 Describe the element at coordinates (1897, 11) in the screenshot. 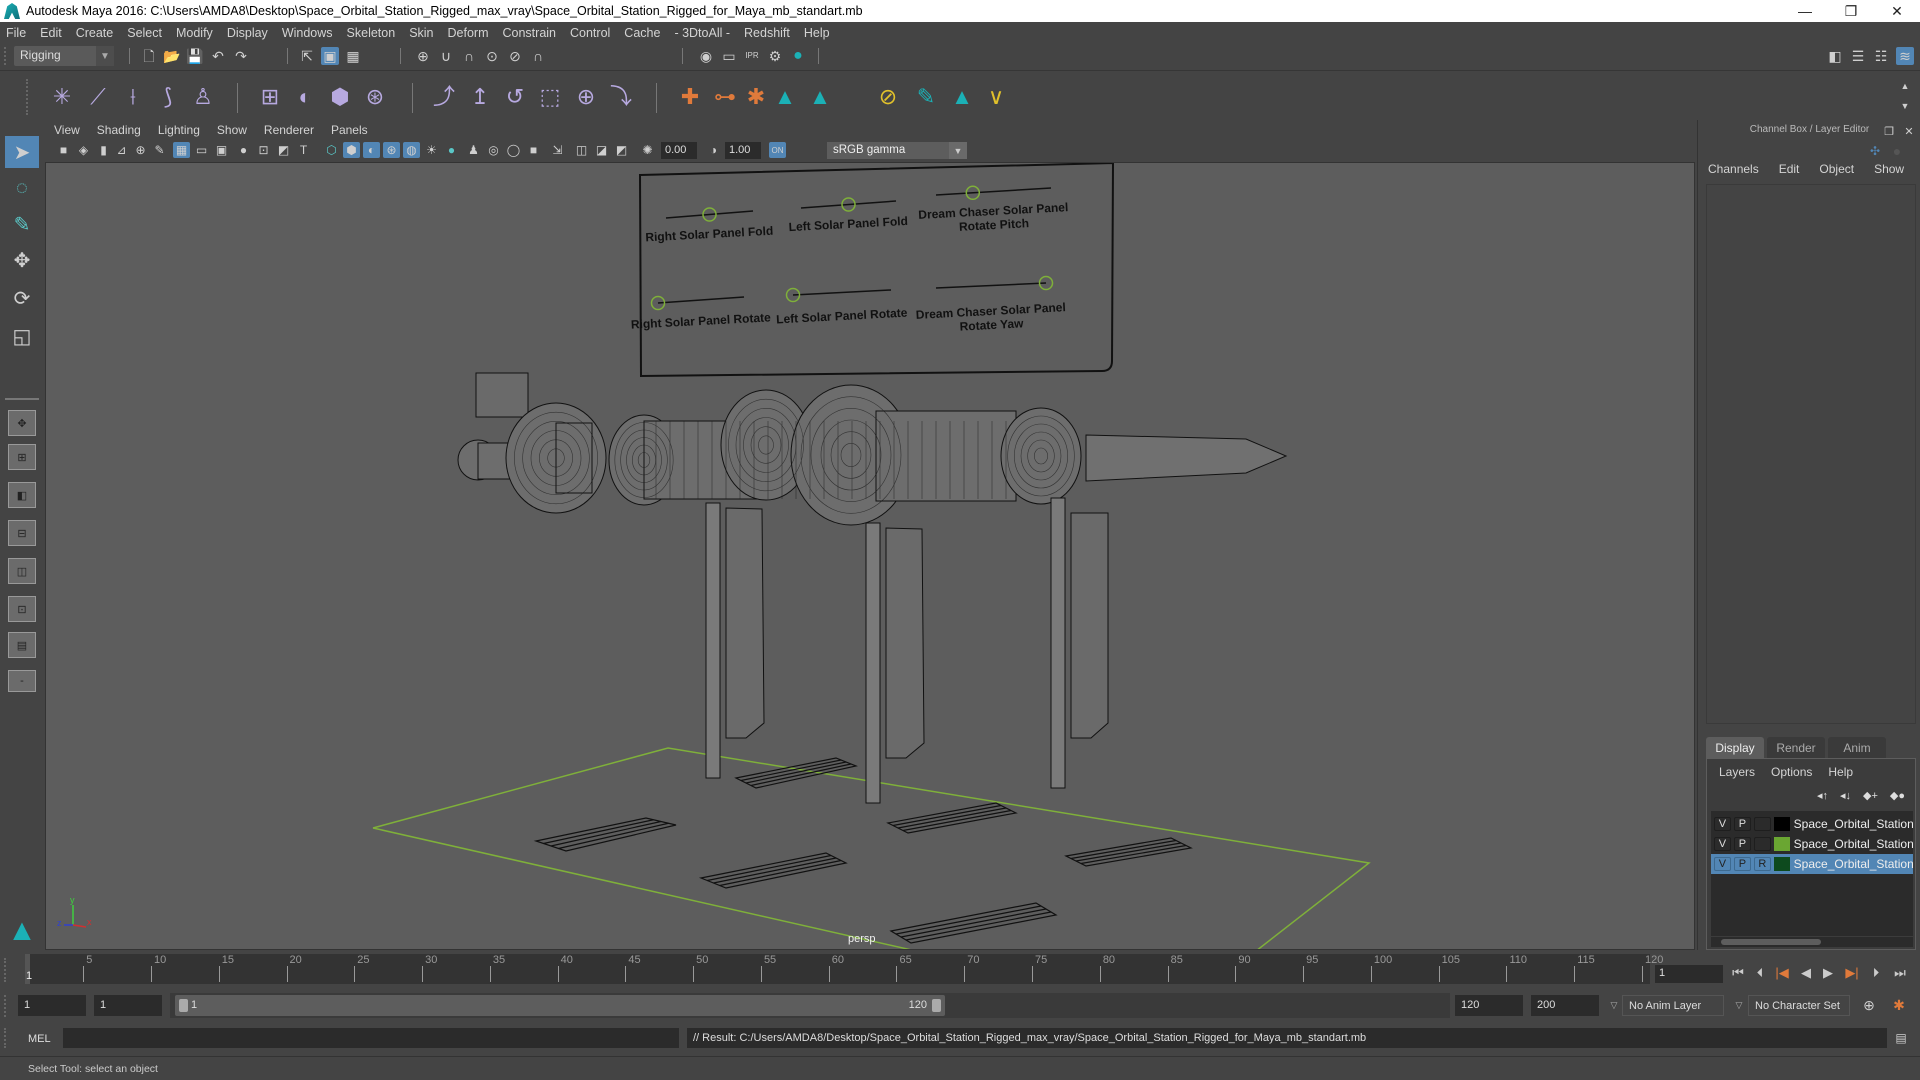

I see `close-button: ✕` at that location.